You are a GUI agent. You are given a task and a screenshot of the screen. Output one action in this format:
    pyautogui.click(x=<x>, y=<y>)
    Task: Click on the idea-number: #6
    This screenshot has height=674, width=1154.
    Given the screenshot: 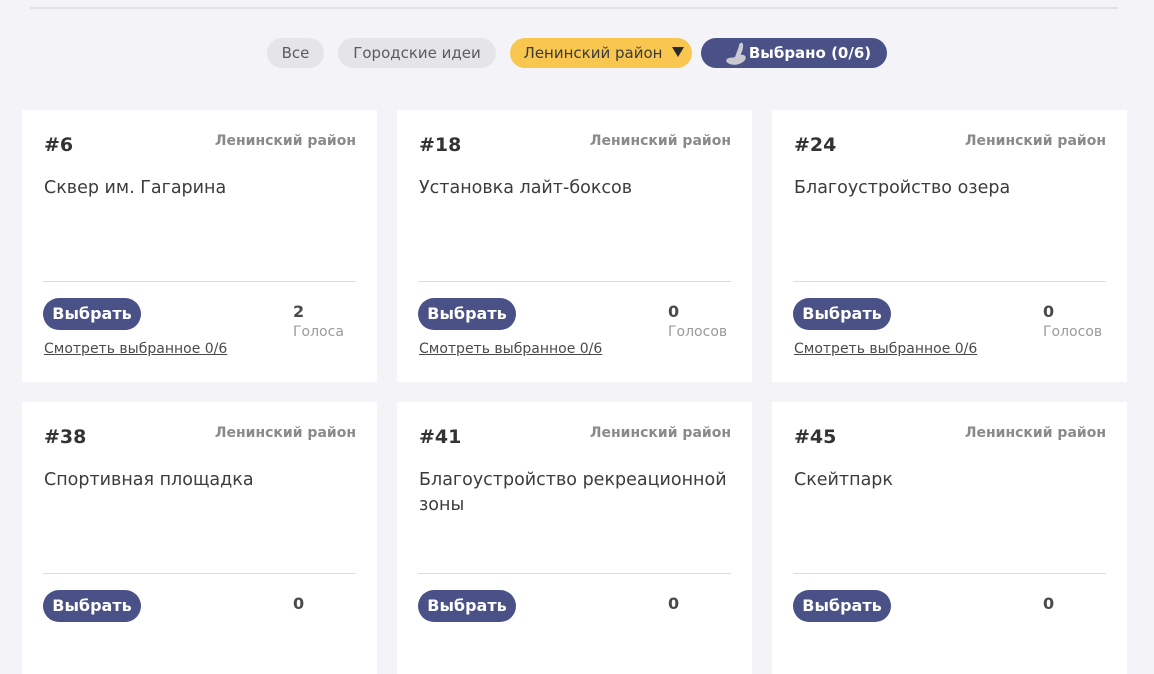 What is the action you would take?
    pyautogui.click(x=59, y=145)
    